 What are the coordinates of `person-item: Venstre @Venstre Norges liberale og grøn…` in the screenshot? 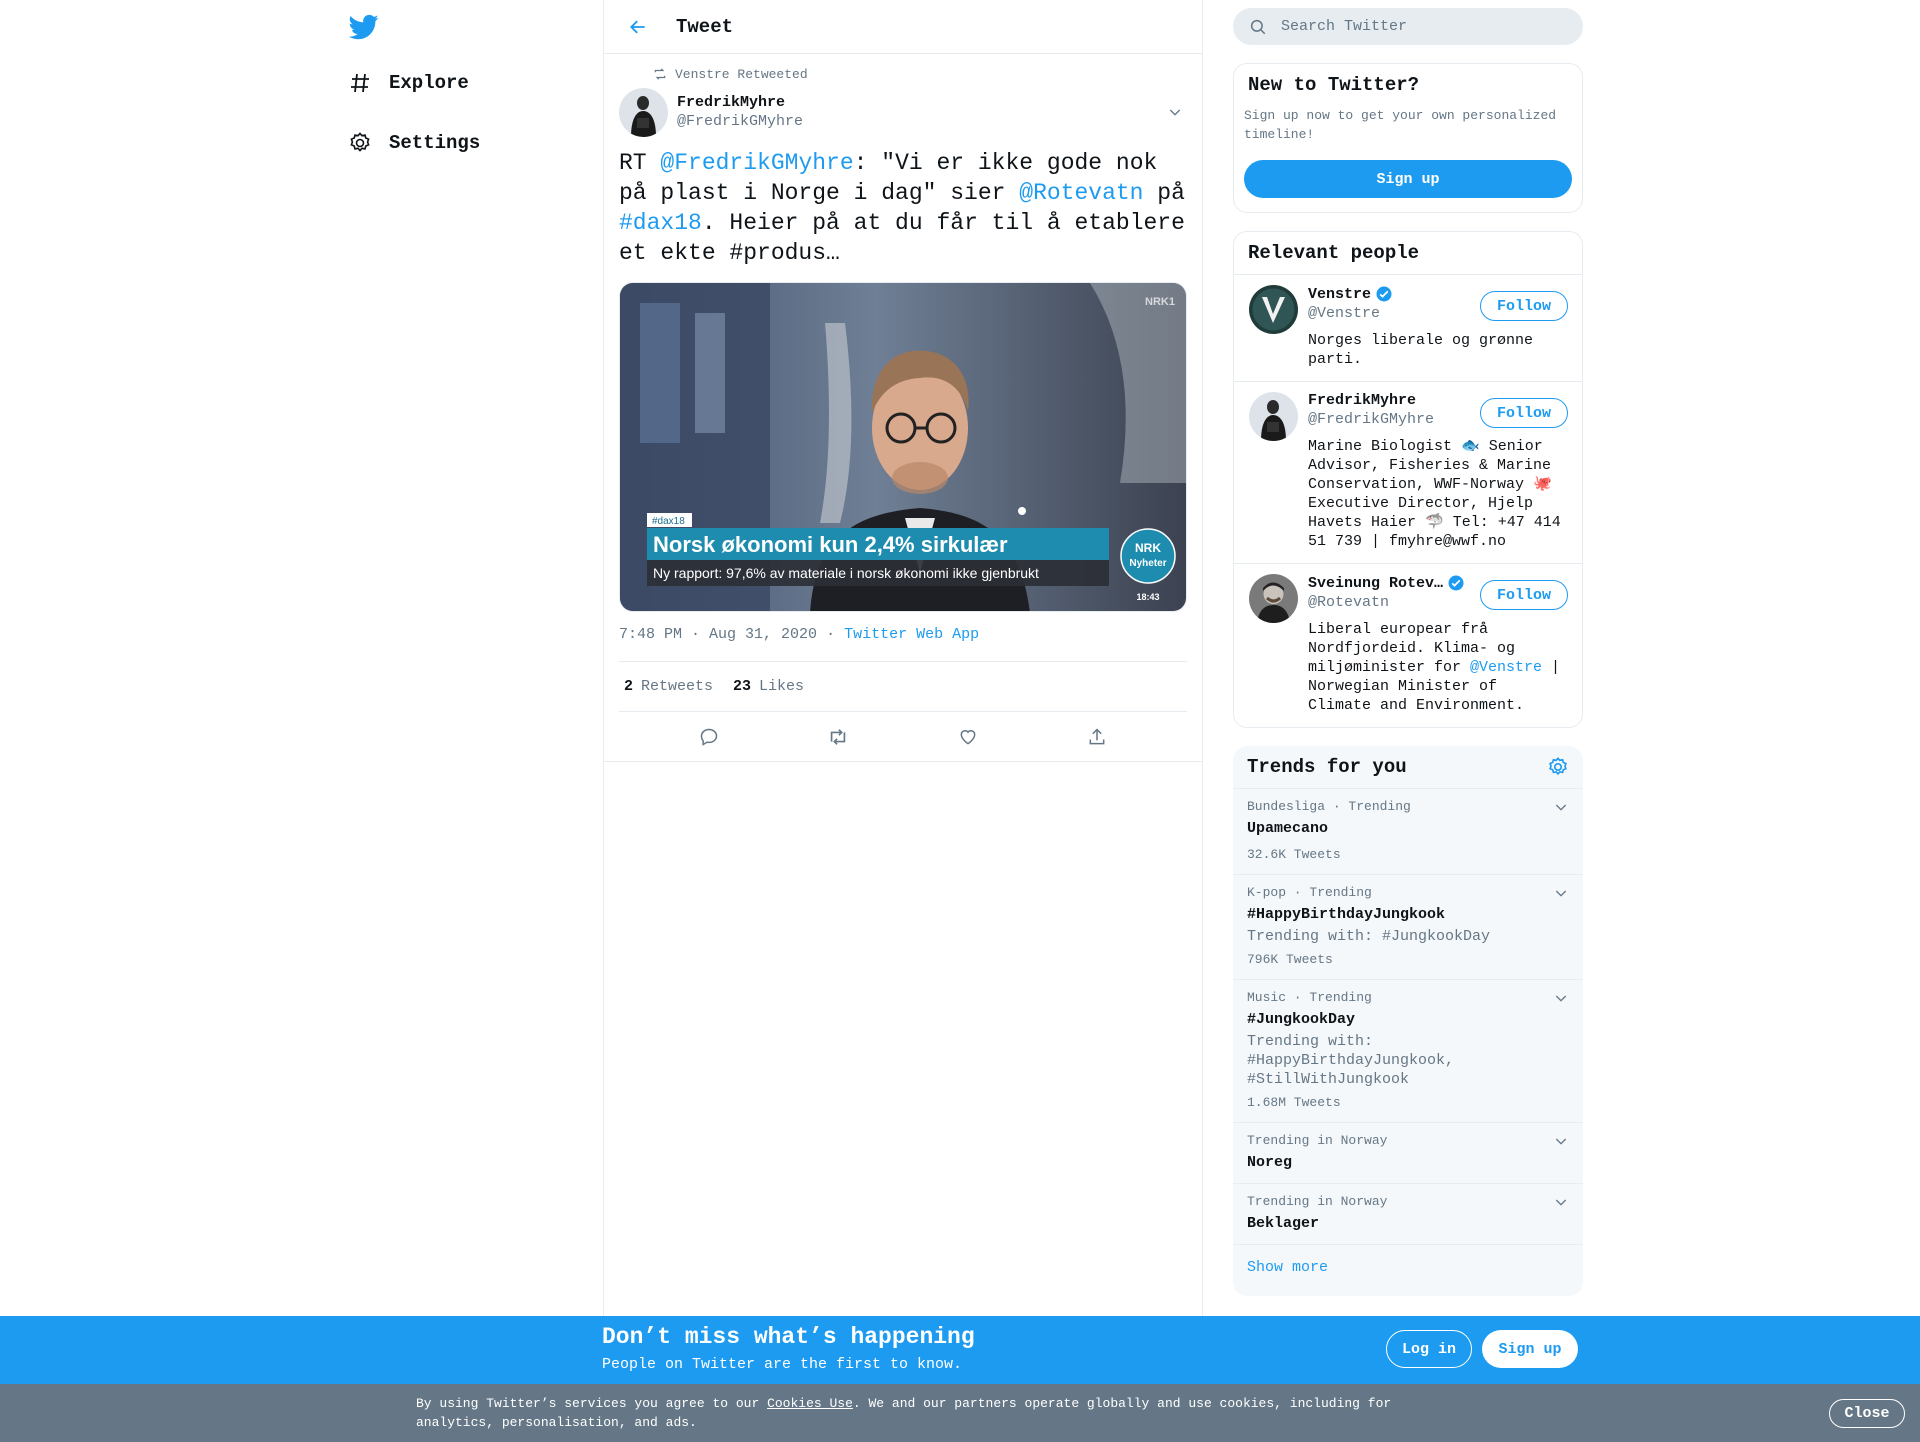 It's located at (1408, 328).